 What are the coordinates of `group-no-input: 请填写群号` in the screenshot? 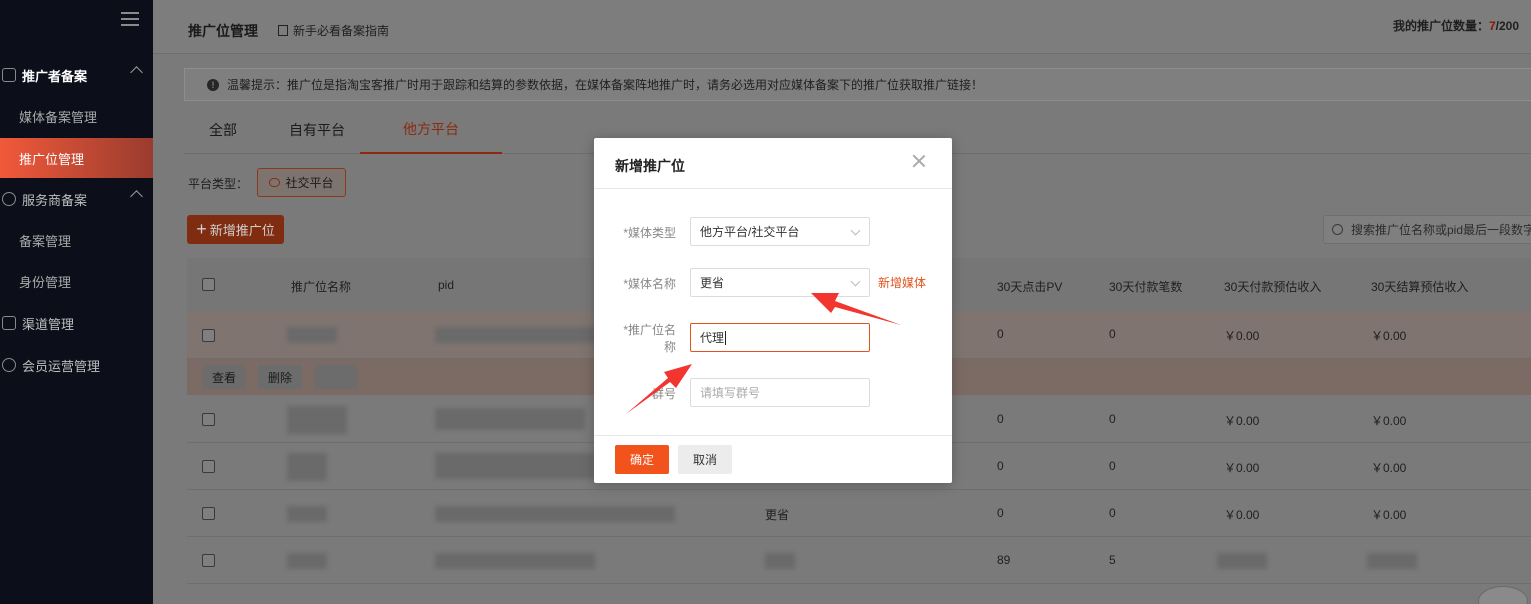 It's located at (780, 392).